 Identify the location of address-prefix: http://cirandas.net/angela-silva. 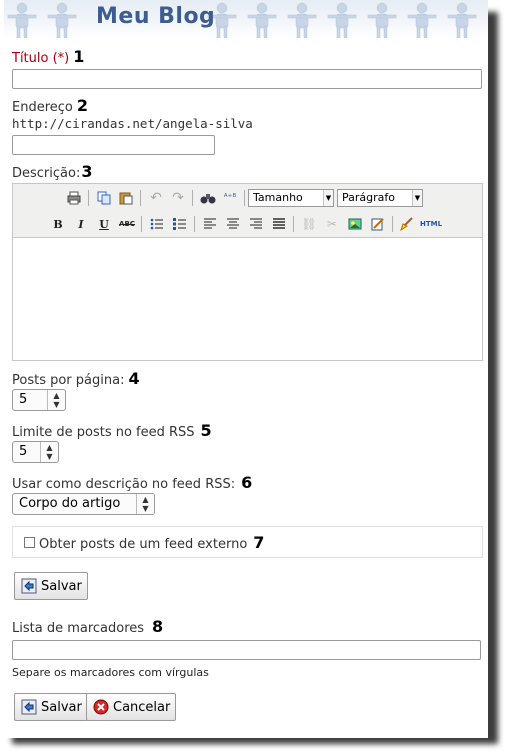
(132, 123).